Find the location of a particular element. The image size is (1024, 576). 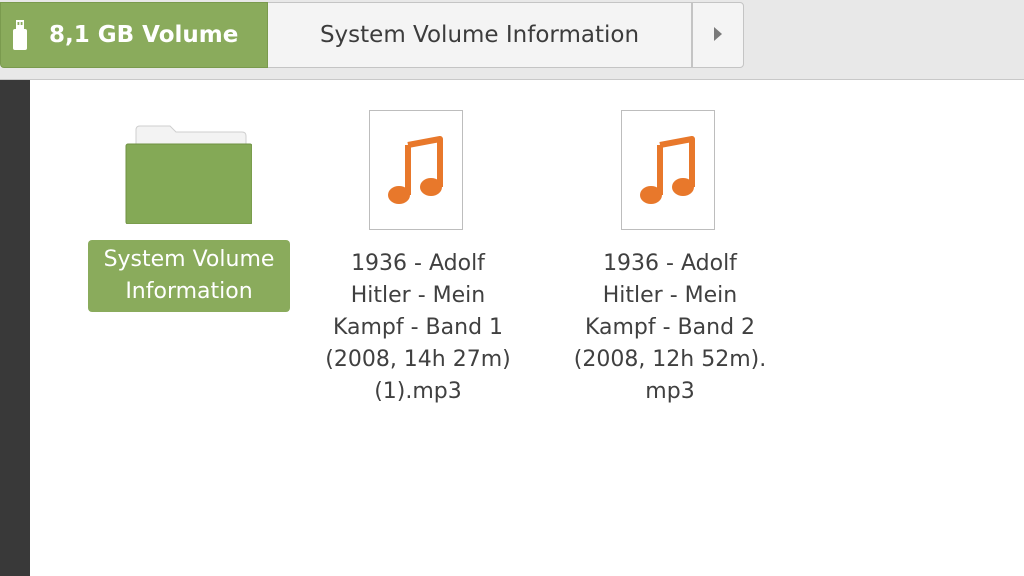

label-line: (2008, 14h 27m) is located at coordinates (418, 359).